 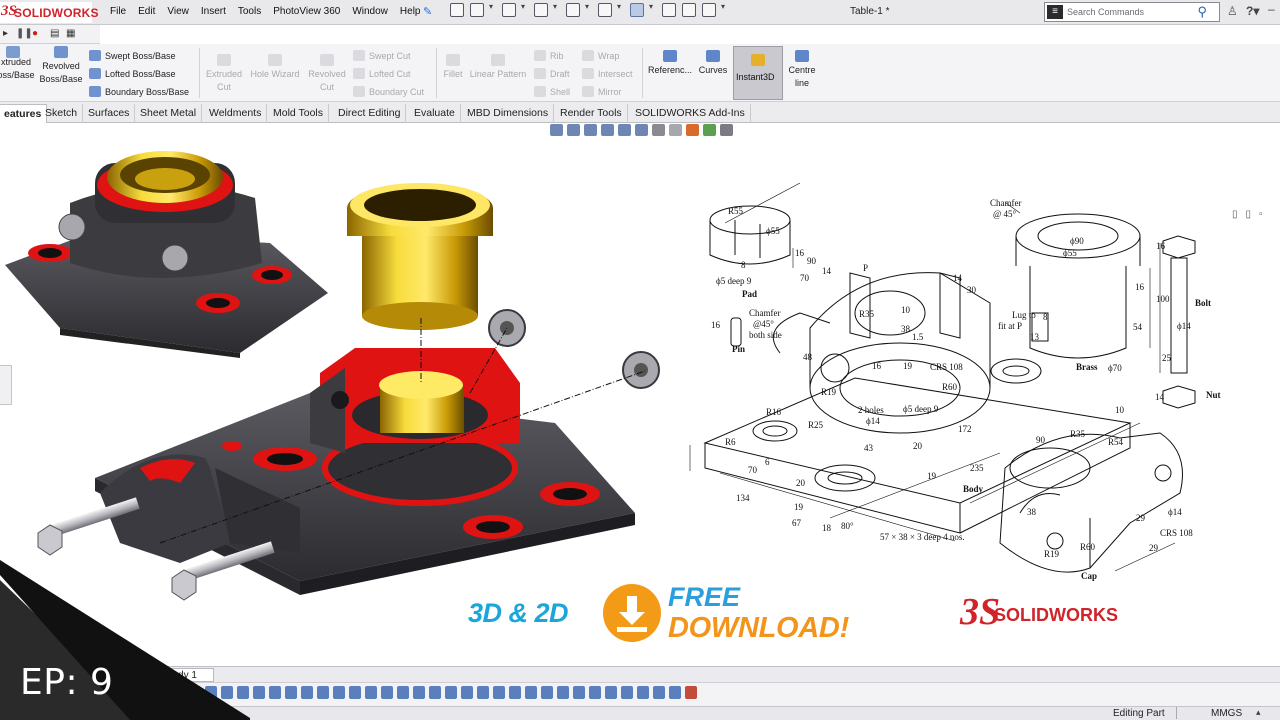 I want to click on search-commands-input: ≡ Search Commands ⚲, so click(x=1132, y=12).